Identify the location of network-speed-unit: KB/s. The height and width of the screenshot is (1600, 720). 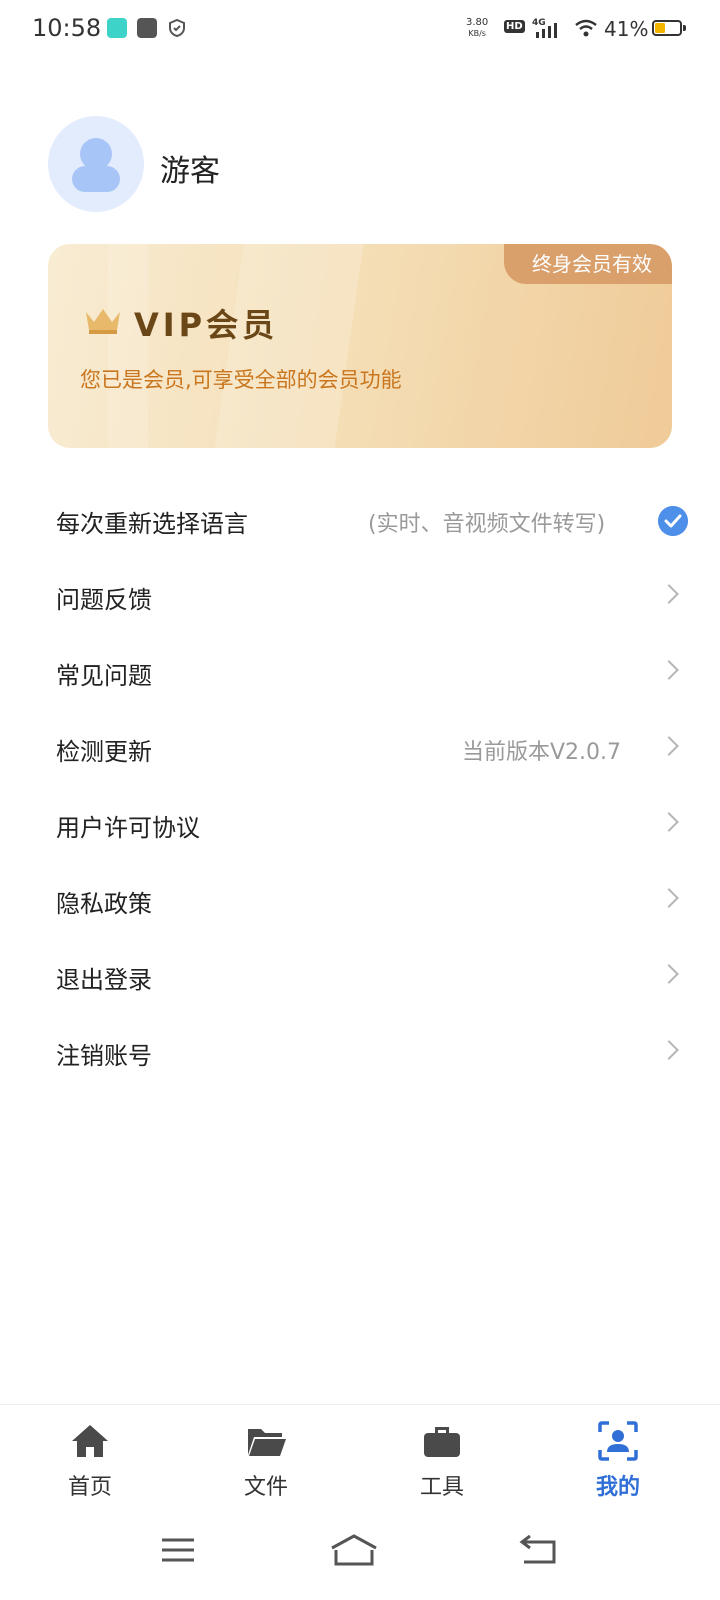
(477, 33).